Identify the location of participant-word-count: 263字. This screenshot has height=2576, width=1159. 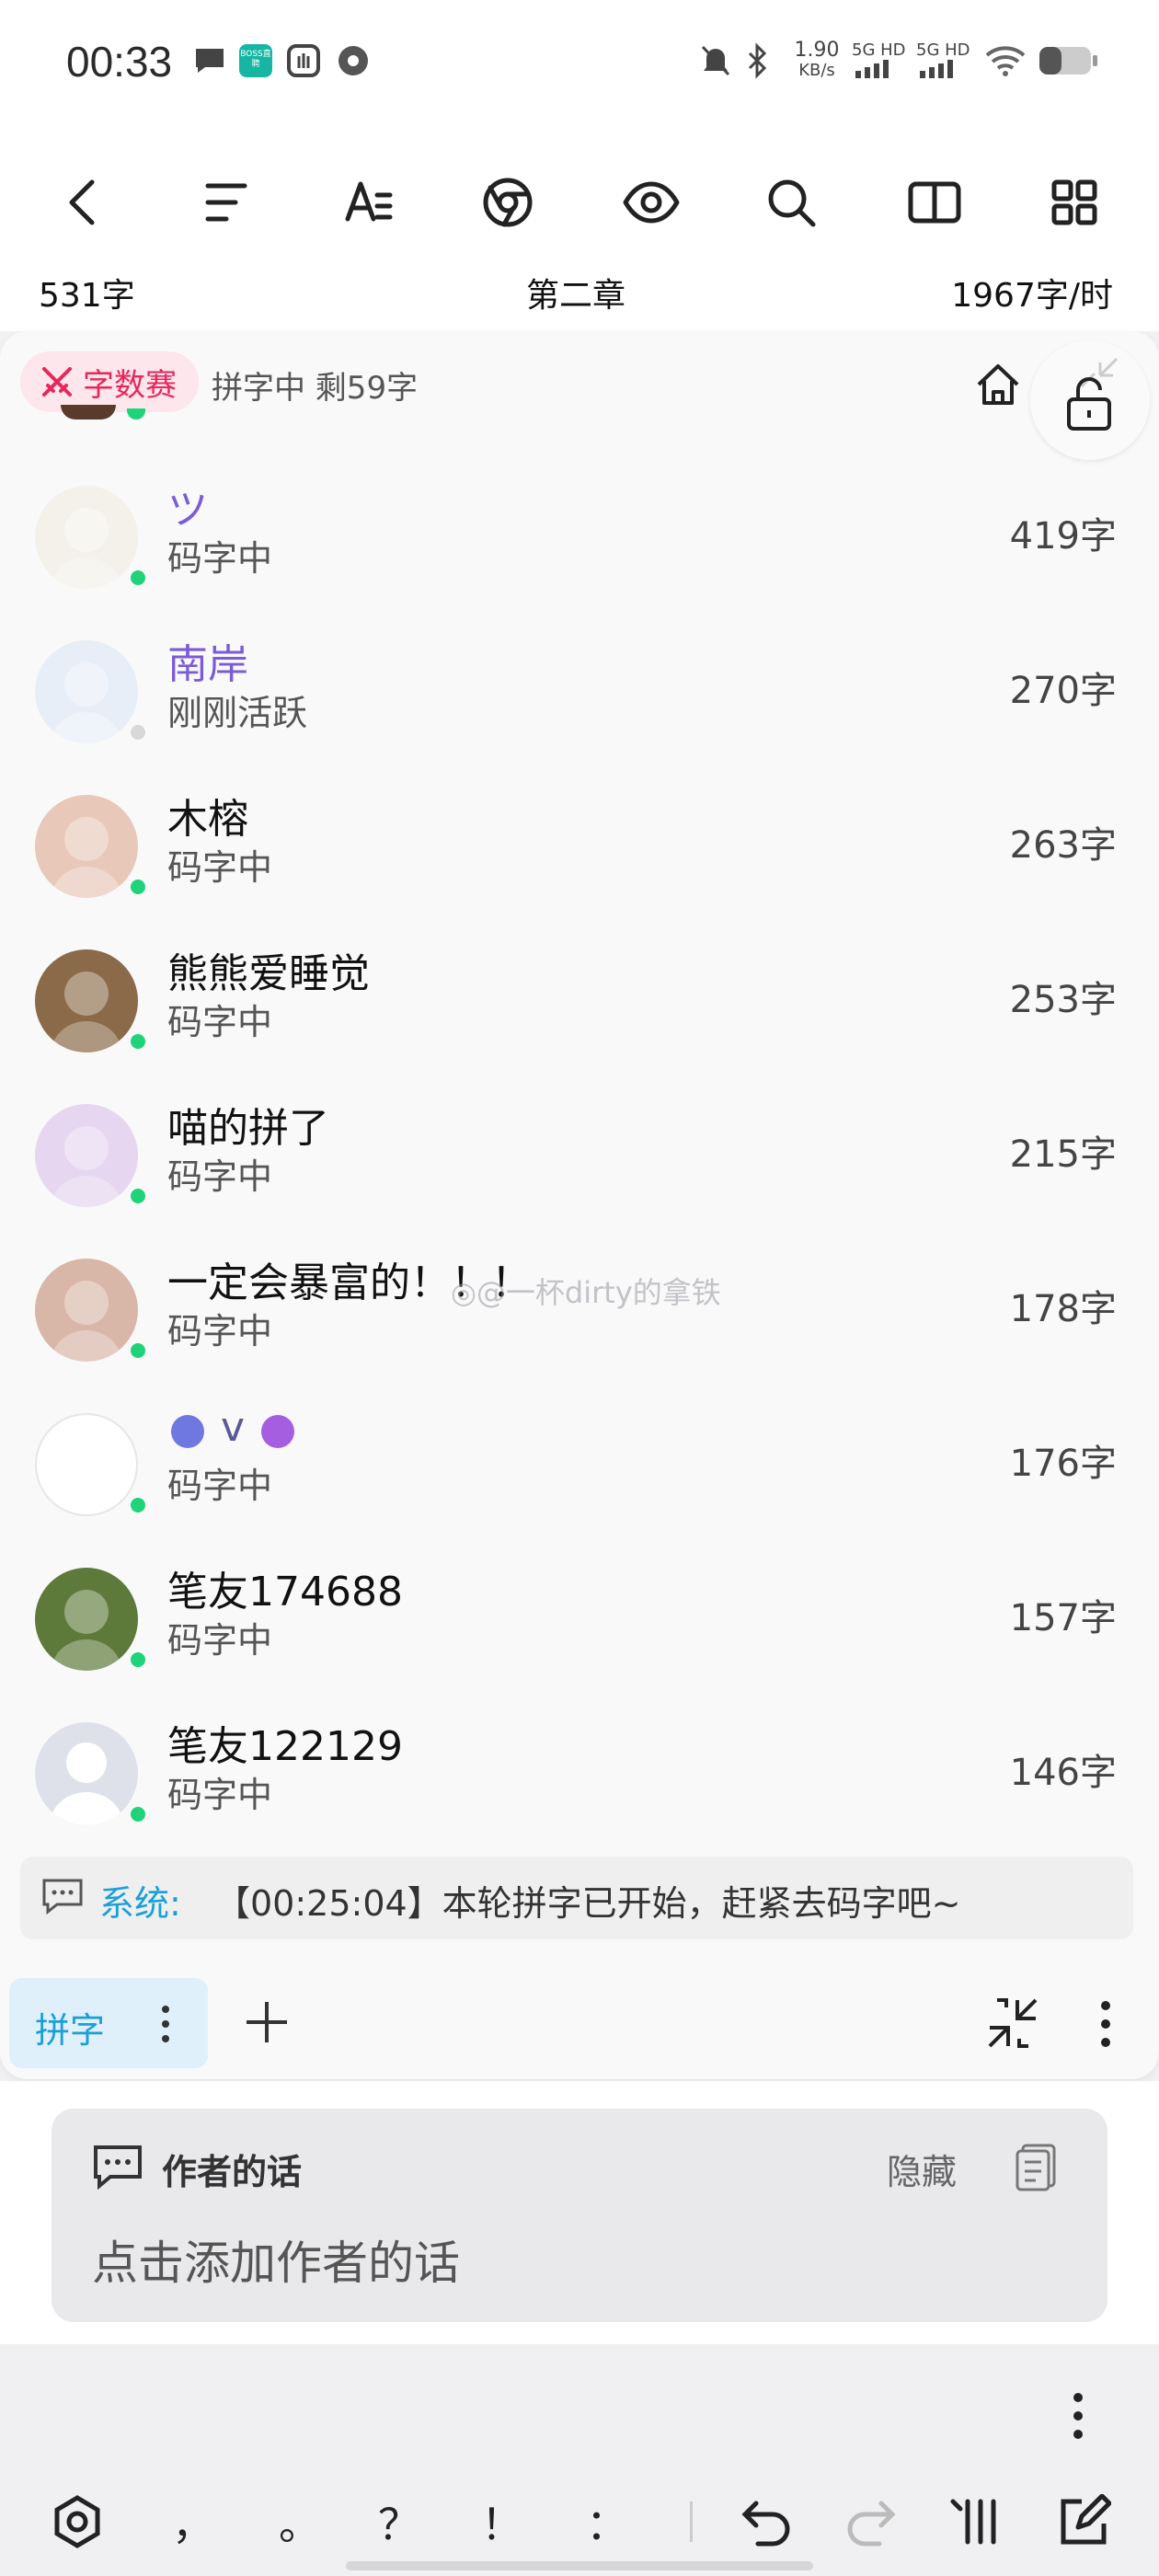
(1063, 845).